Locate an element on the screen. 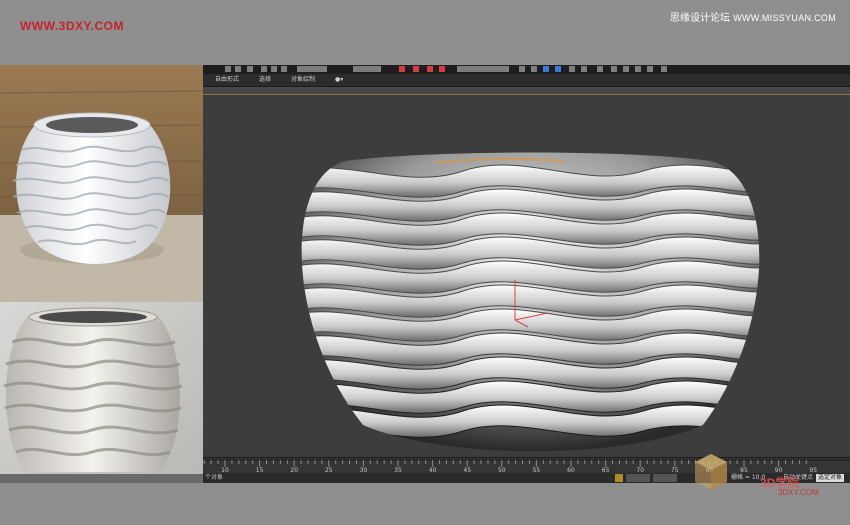  chevron-down-icon is located at coordinates (664, 69).